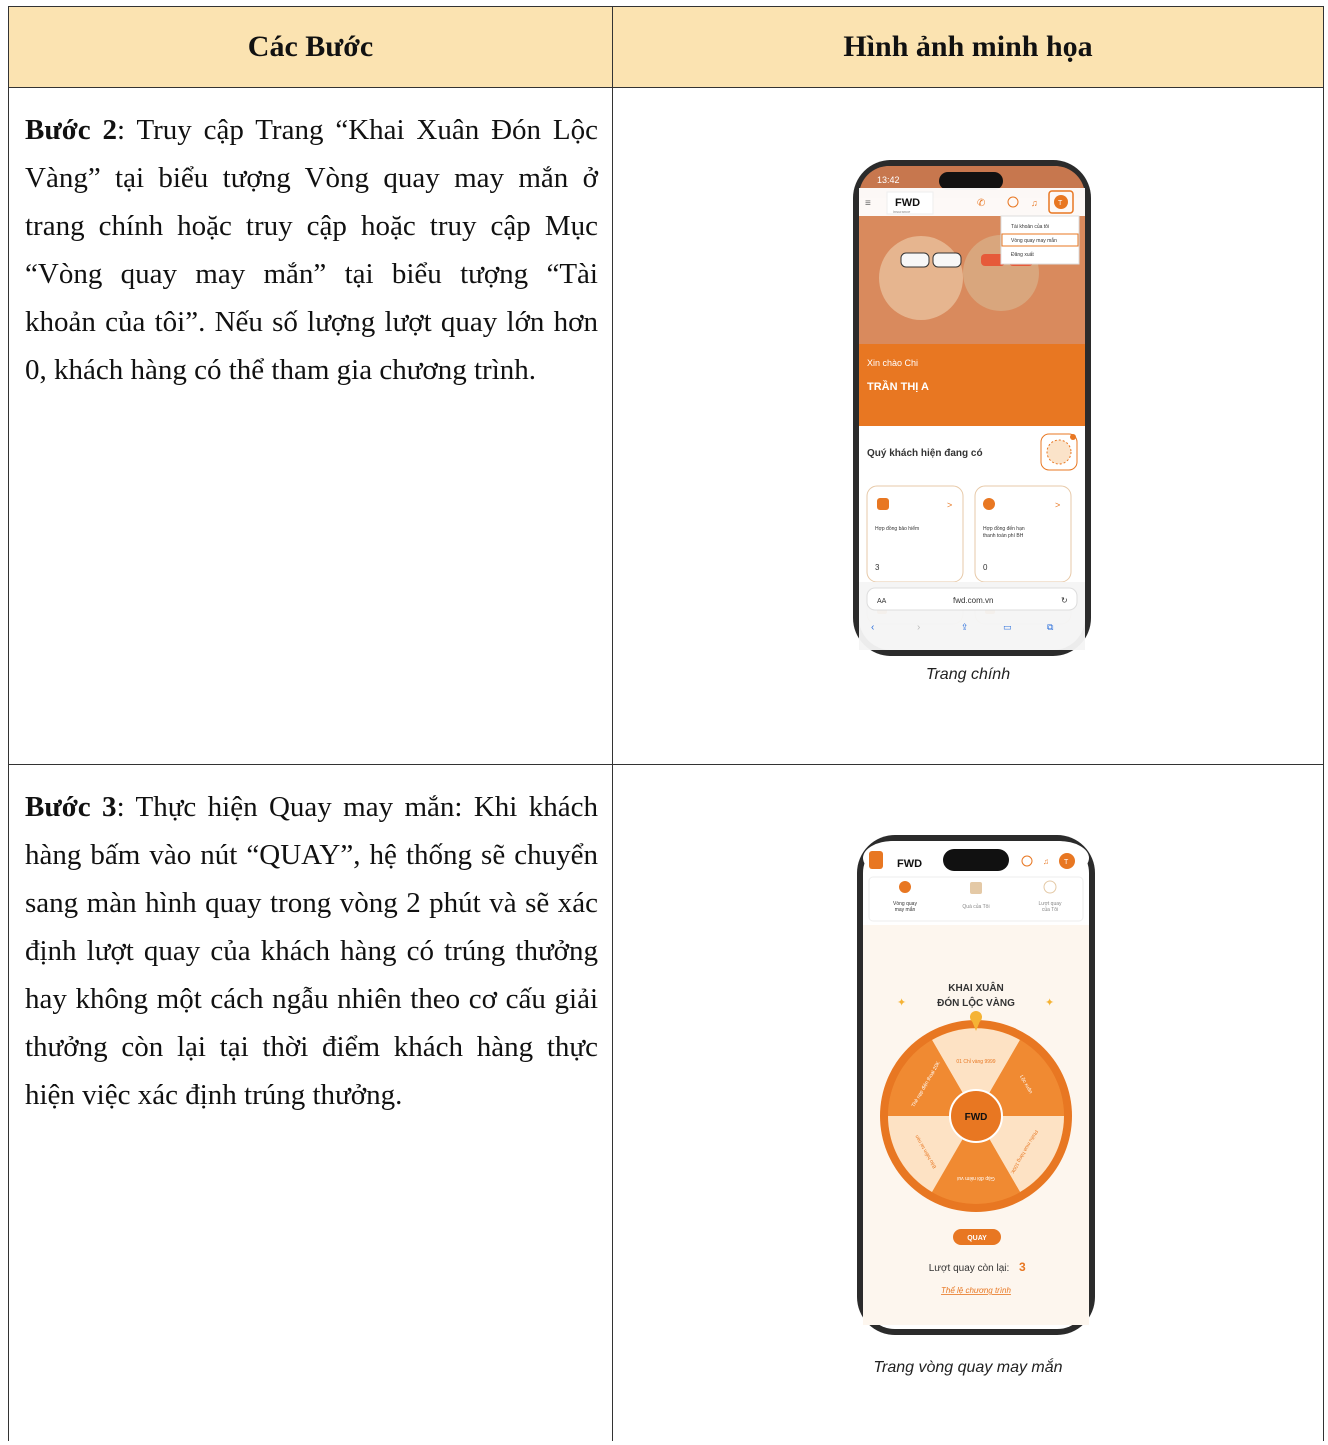 The width and height of the screenshot is (1328, 1445). What do you see at coordinates (976, 1178) in the screenshot?
I see `segment-double: Gặp đôi niềm vui` at bounding box center [976, 1178].